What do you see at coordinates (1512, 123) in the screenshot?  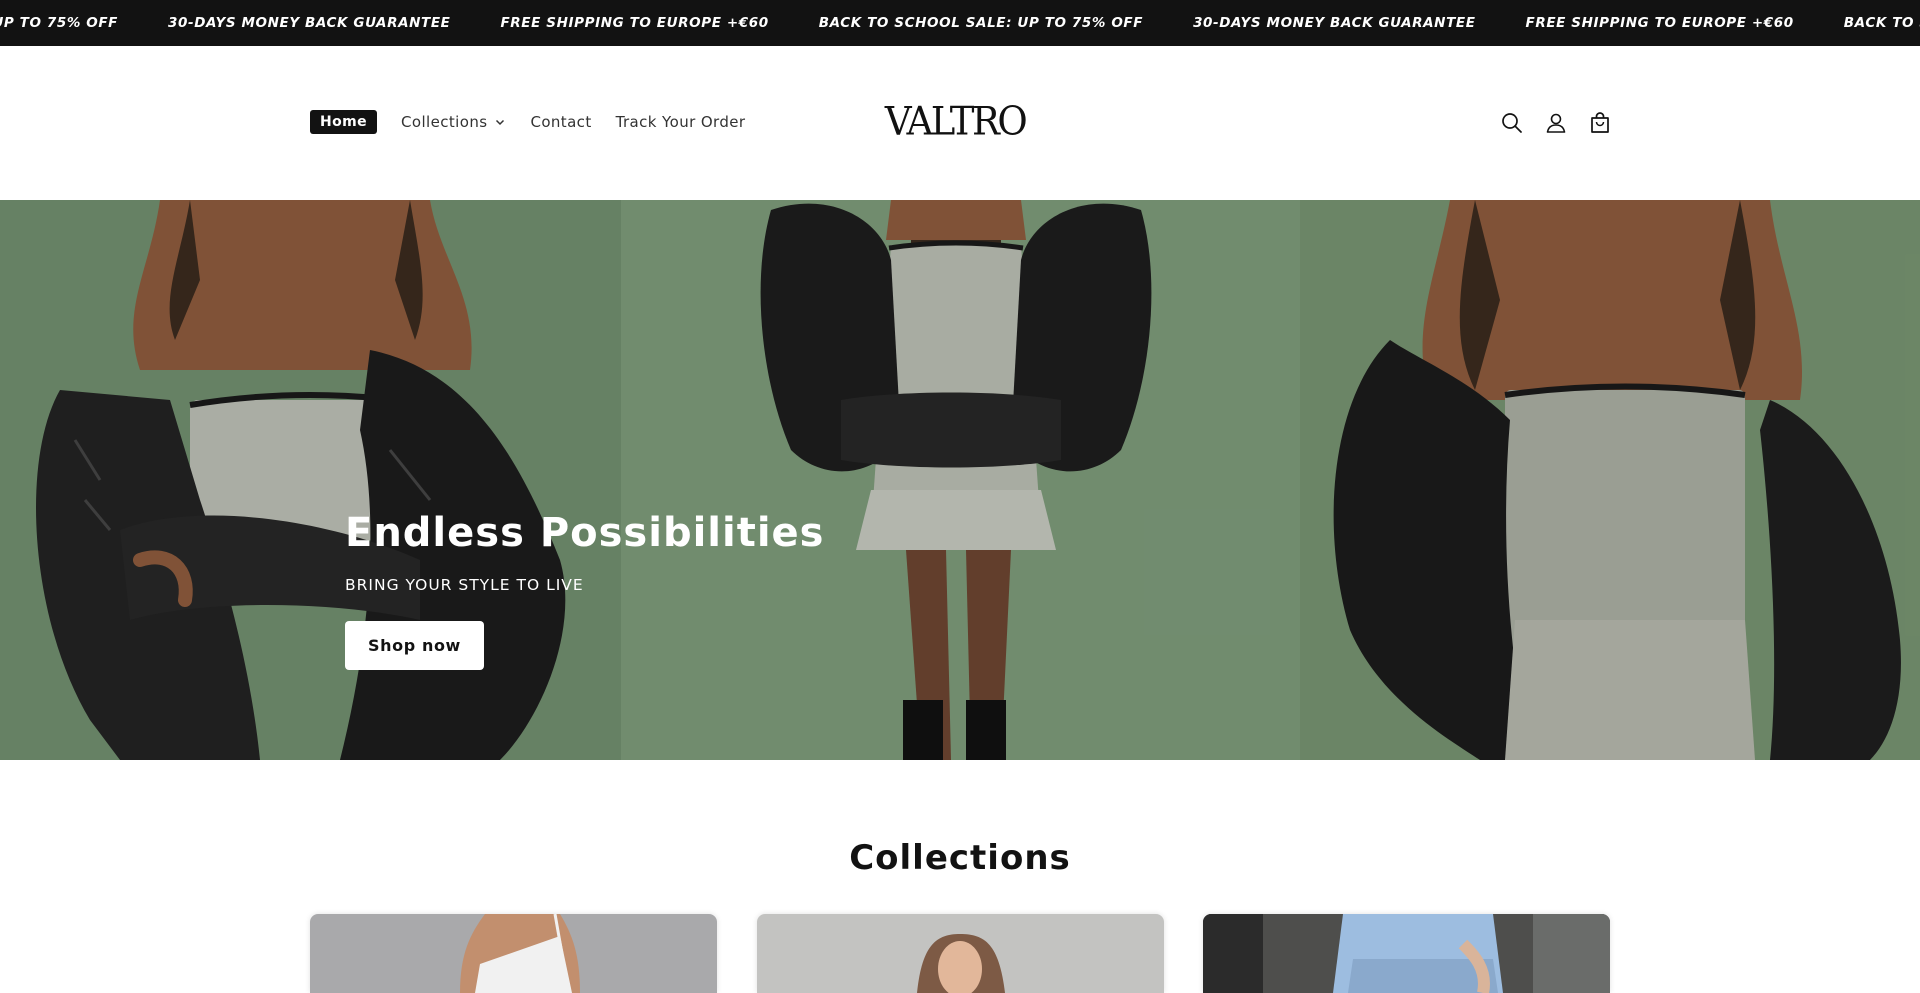 I see `search-icon` at bounding box center [1512, 123].